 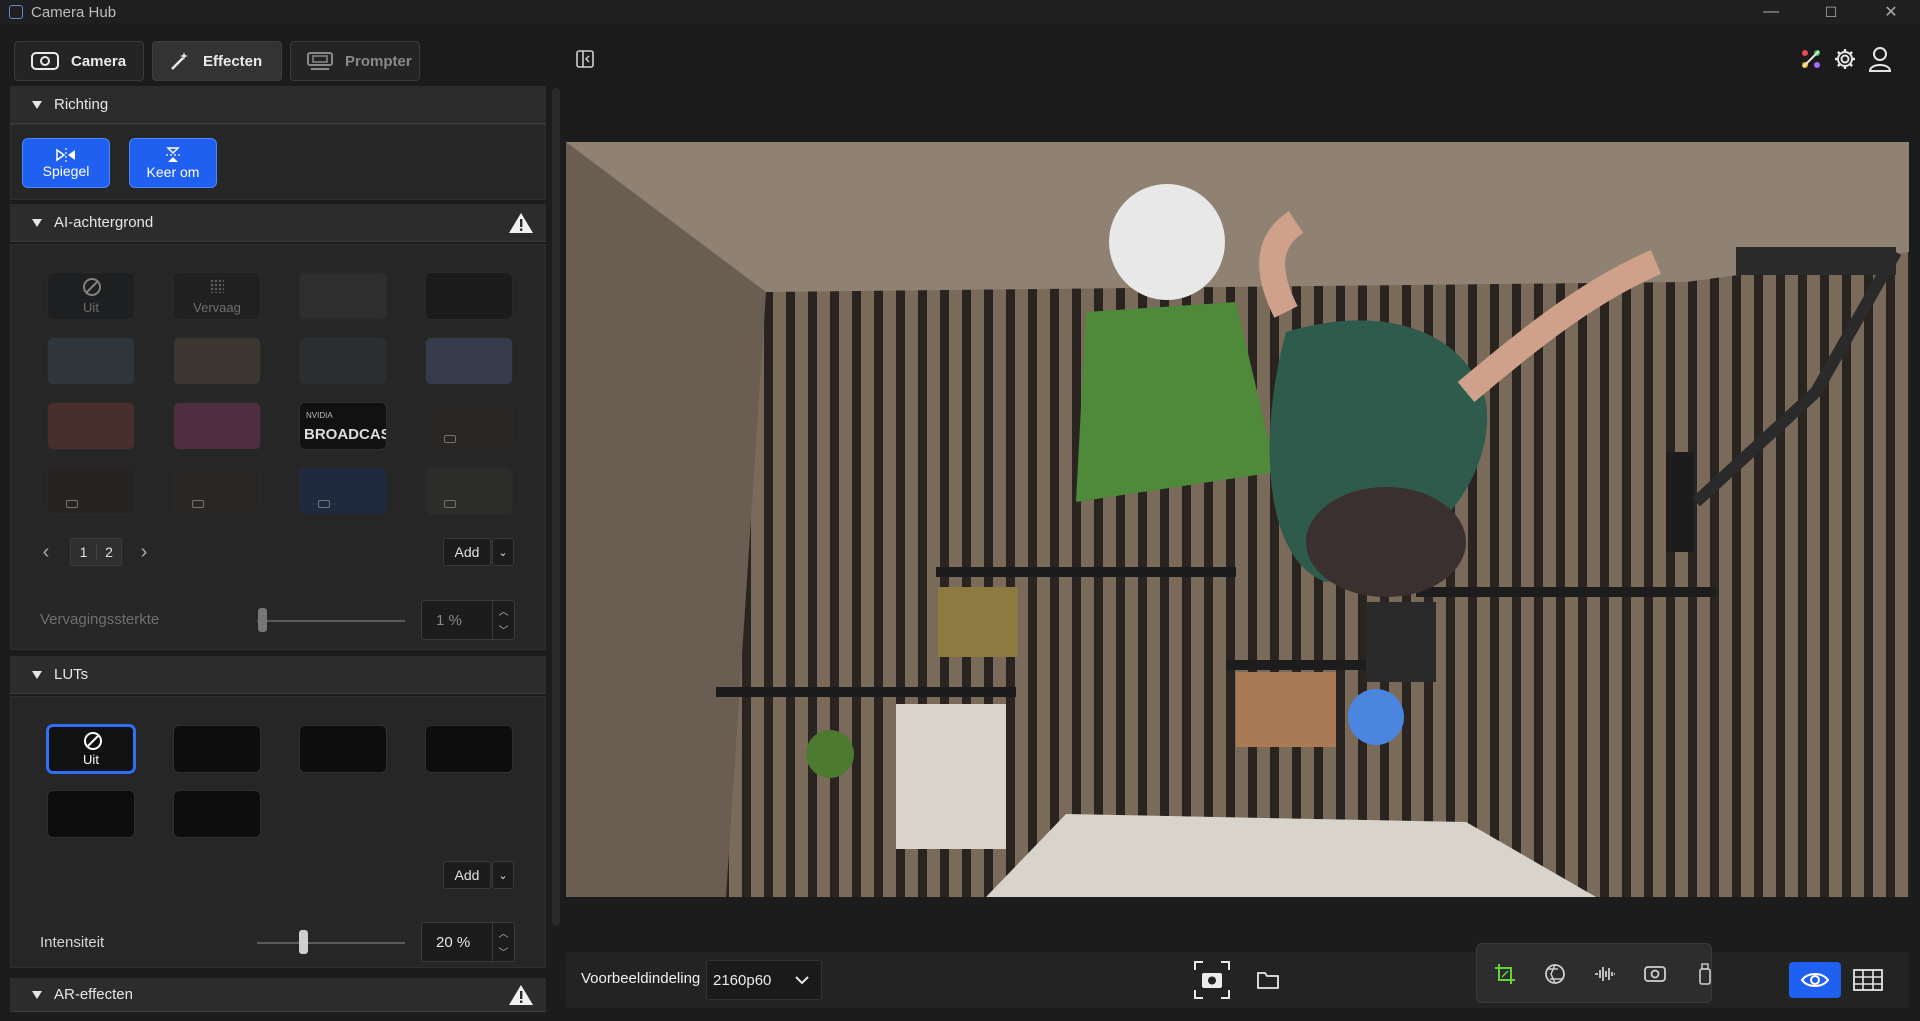 I want to click on audio-icon, so click(x=1605, y=974).